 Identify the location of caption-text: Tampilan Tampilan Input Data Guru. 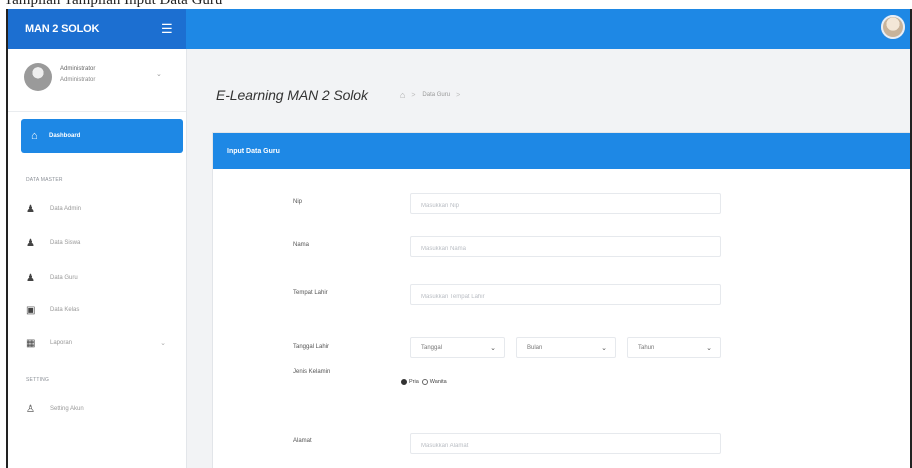
(113, 4).